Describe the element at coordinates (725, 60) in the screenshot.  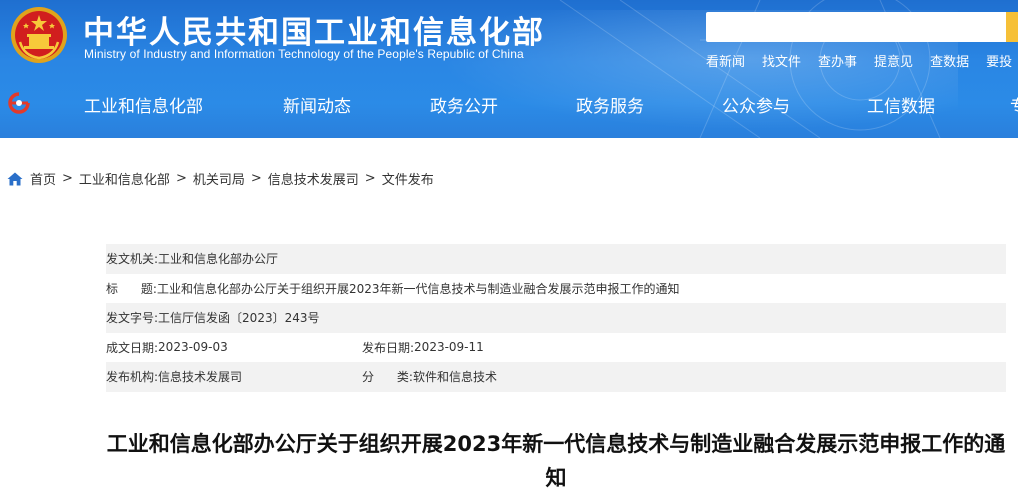
I see `quick-link-news: 看新闻` at that location.